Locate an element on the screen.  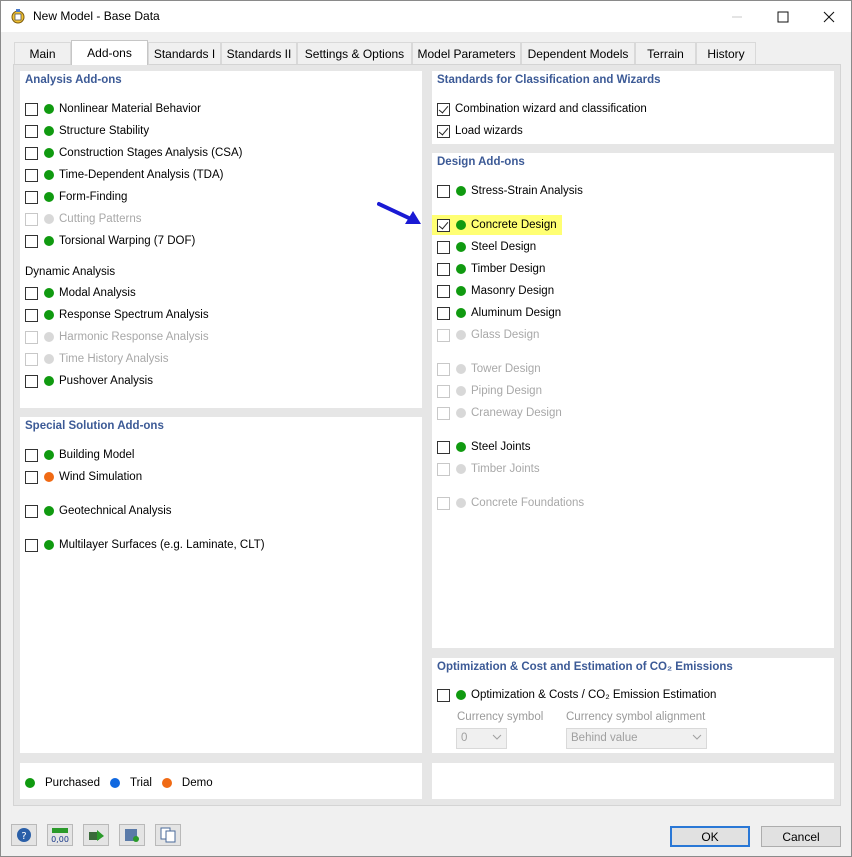
tab-standards-ii: Standards II is located at coordinates (259, 53).